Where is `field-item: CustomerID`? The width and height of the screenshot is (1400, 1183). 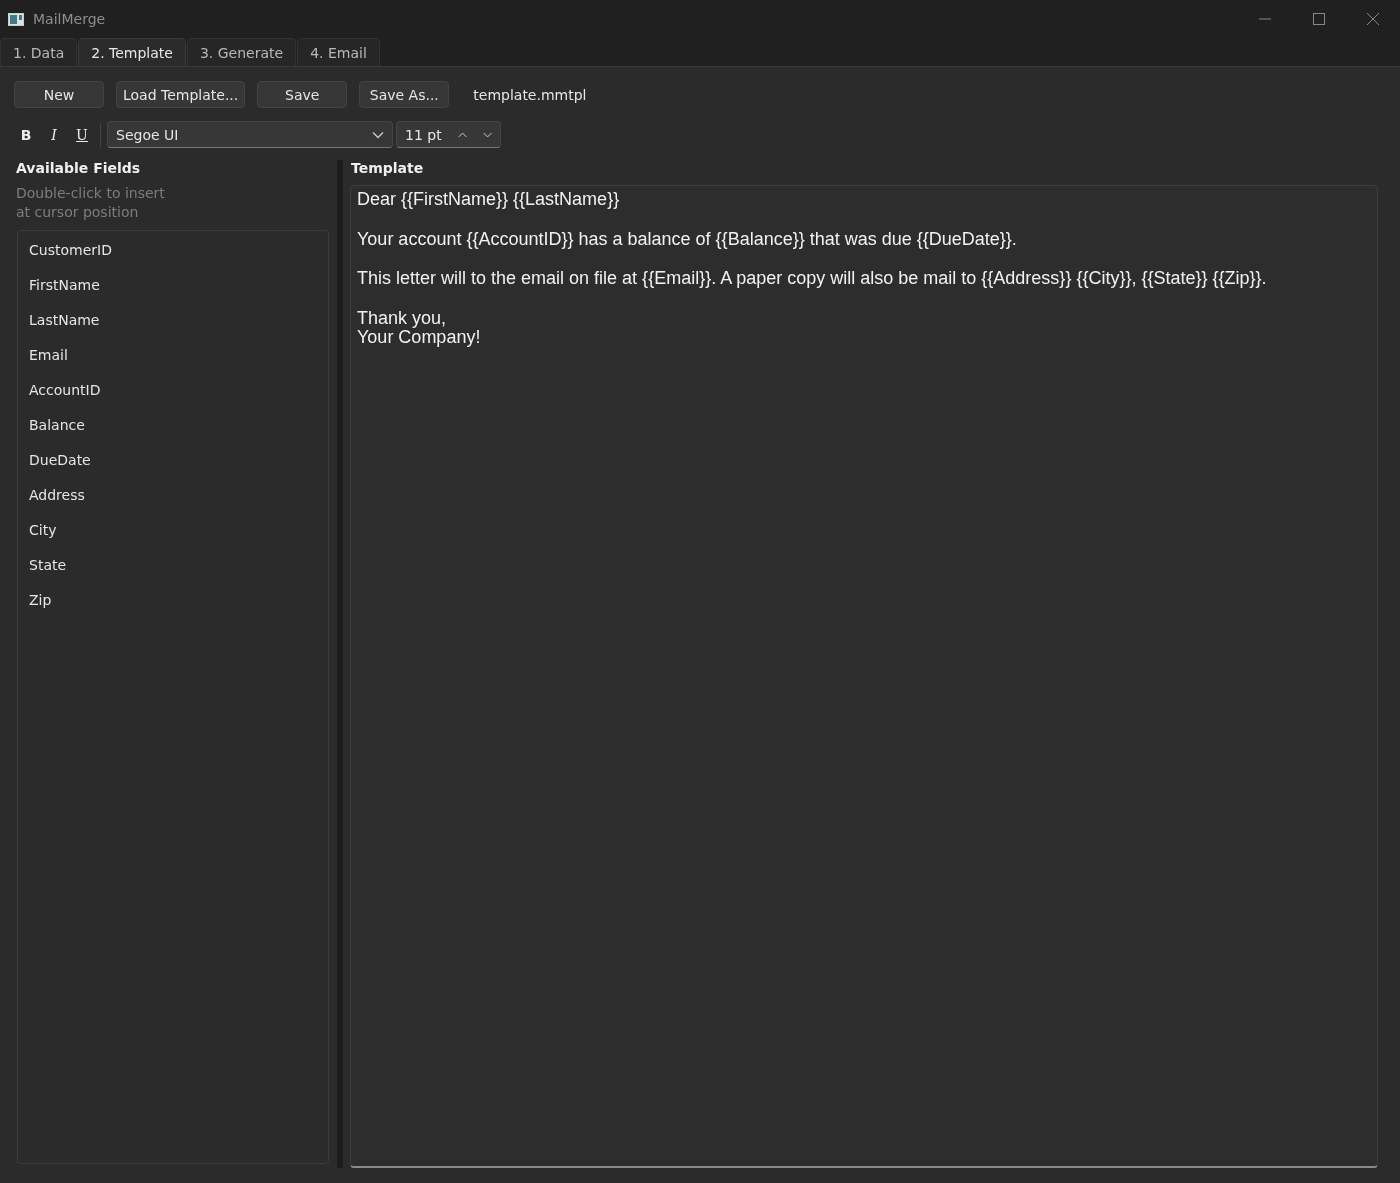 field-item: CustomerID is located at coordinates (173, 250).